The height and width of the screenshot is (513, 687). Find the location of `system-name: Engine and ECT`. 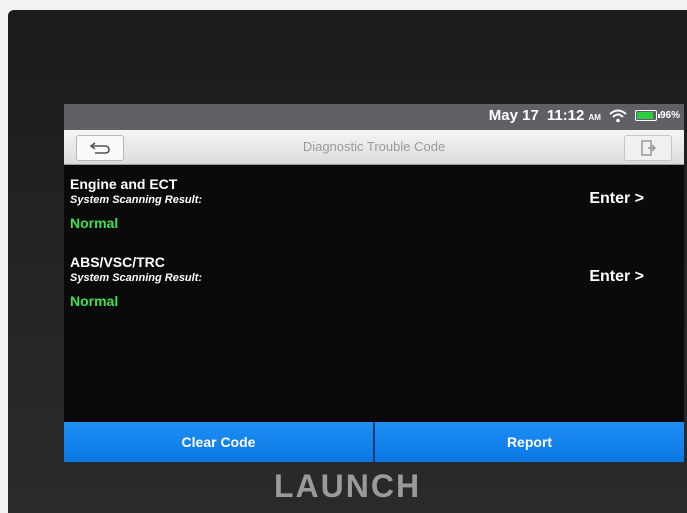

system-name: Engine and ECT is located at coordinates (124, 184).